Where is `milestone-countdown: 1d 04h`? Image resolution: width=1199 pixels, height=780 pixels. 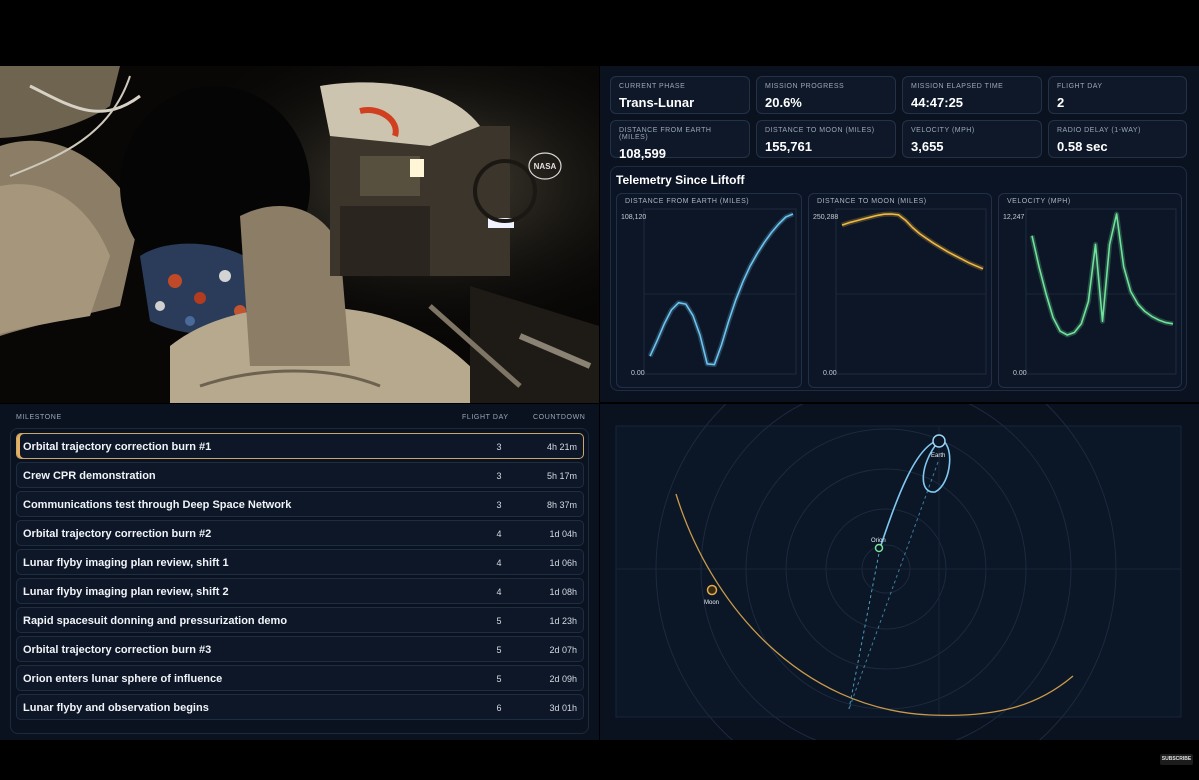 milestone-countdown: 1d 04h is located at coordinates (563, 534).